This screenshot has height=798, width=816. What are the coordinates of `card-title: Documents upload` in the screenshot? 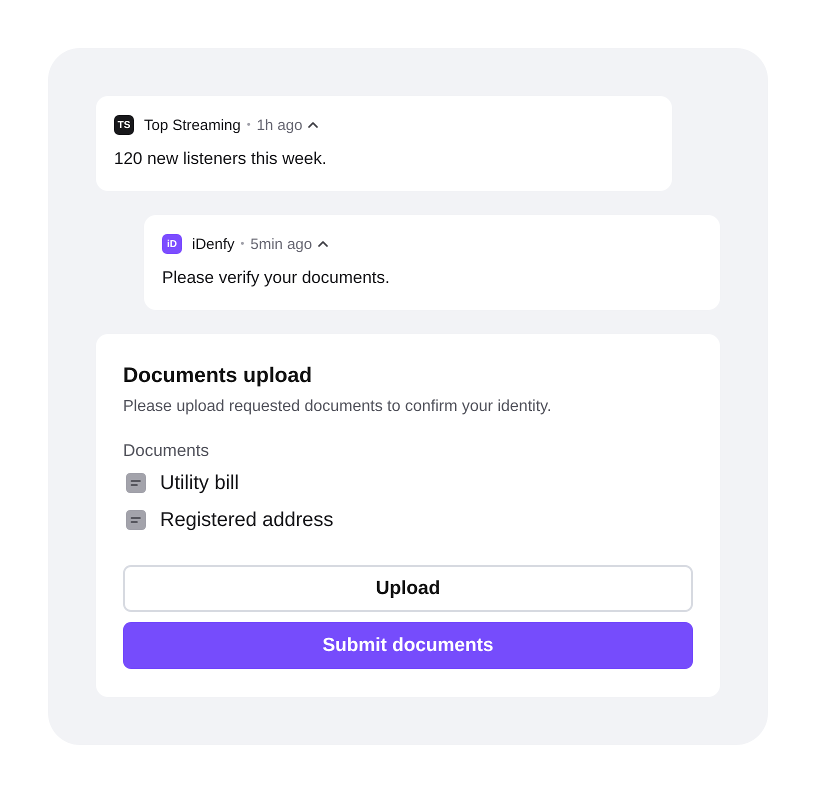 It's located at (218, 376).